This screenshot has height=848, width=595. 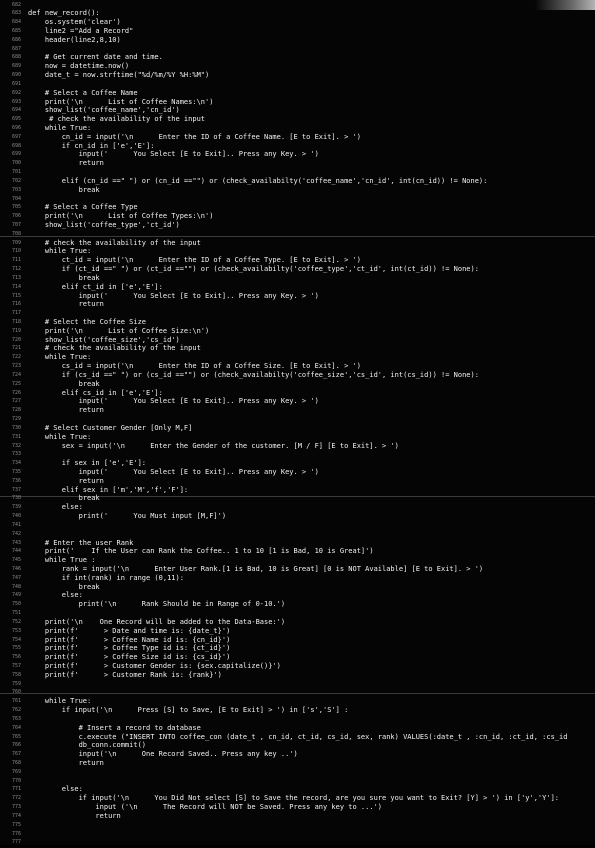 I want to click on code-line: 777, so click(x=297, y=842).